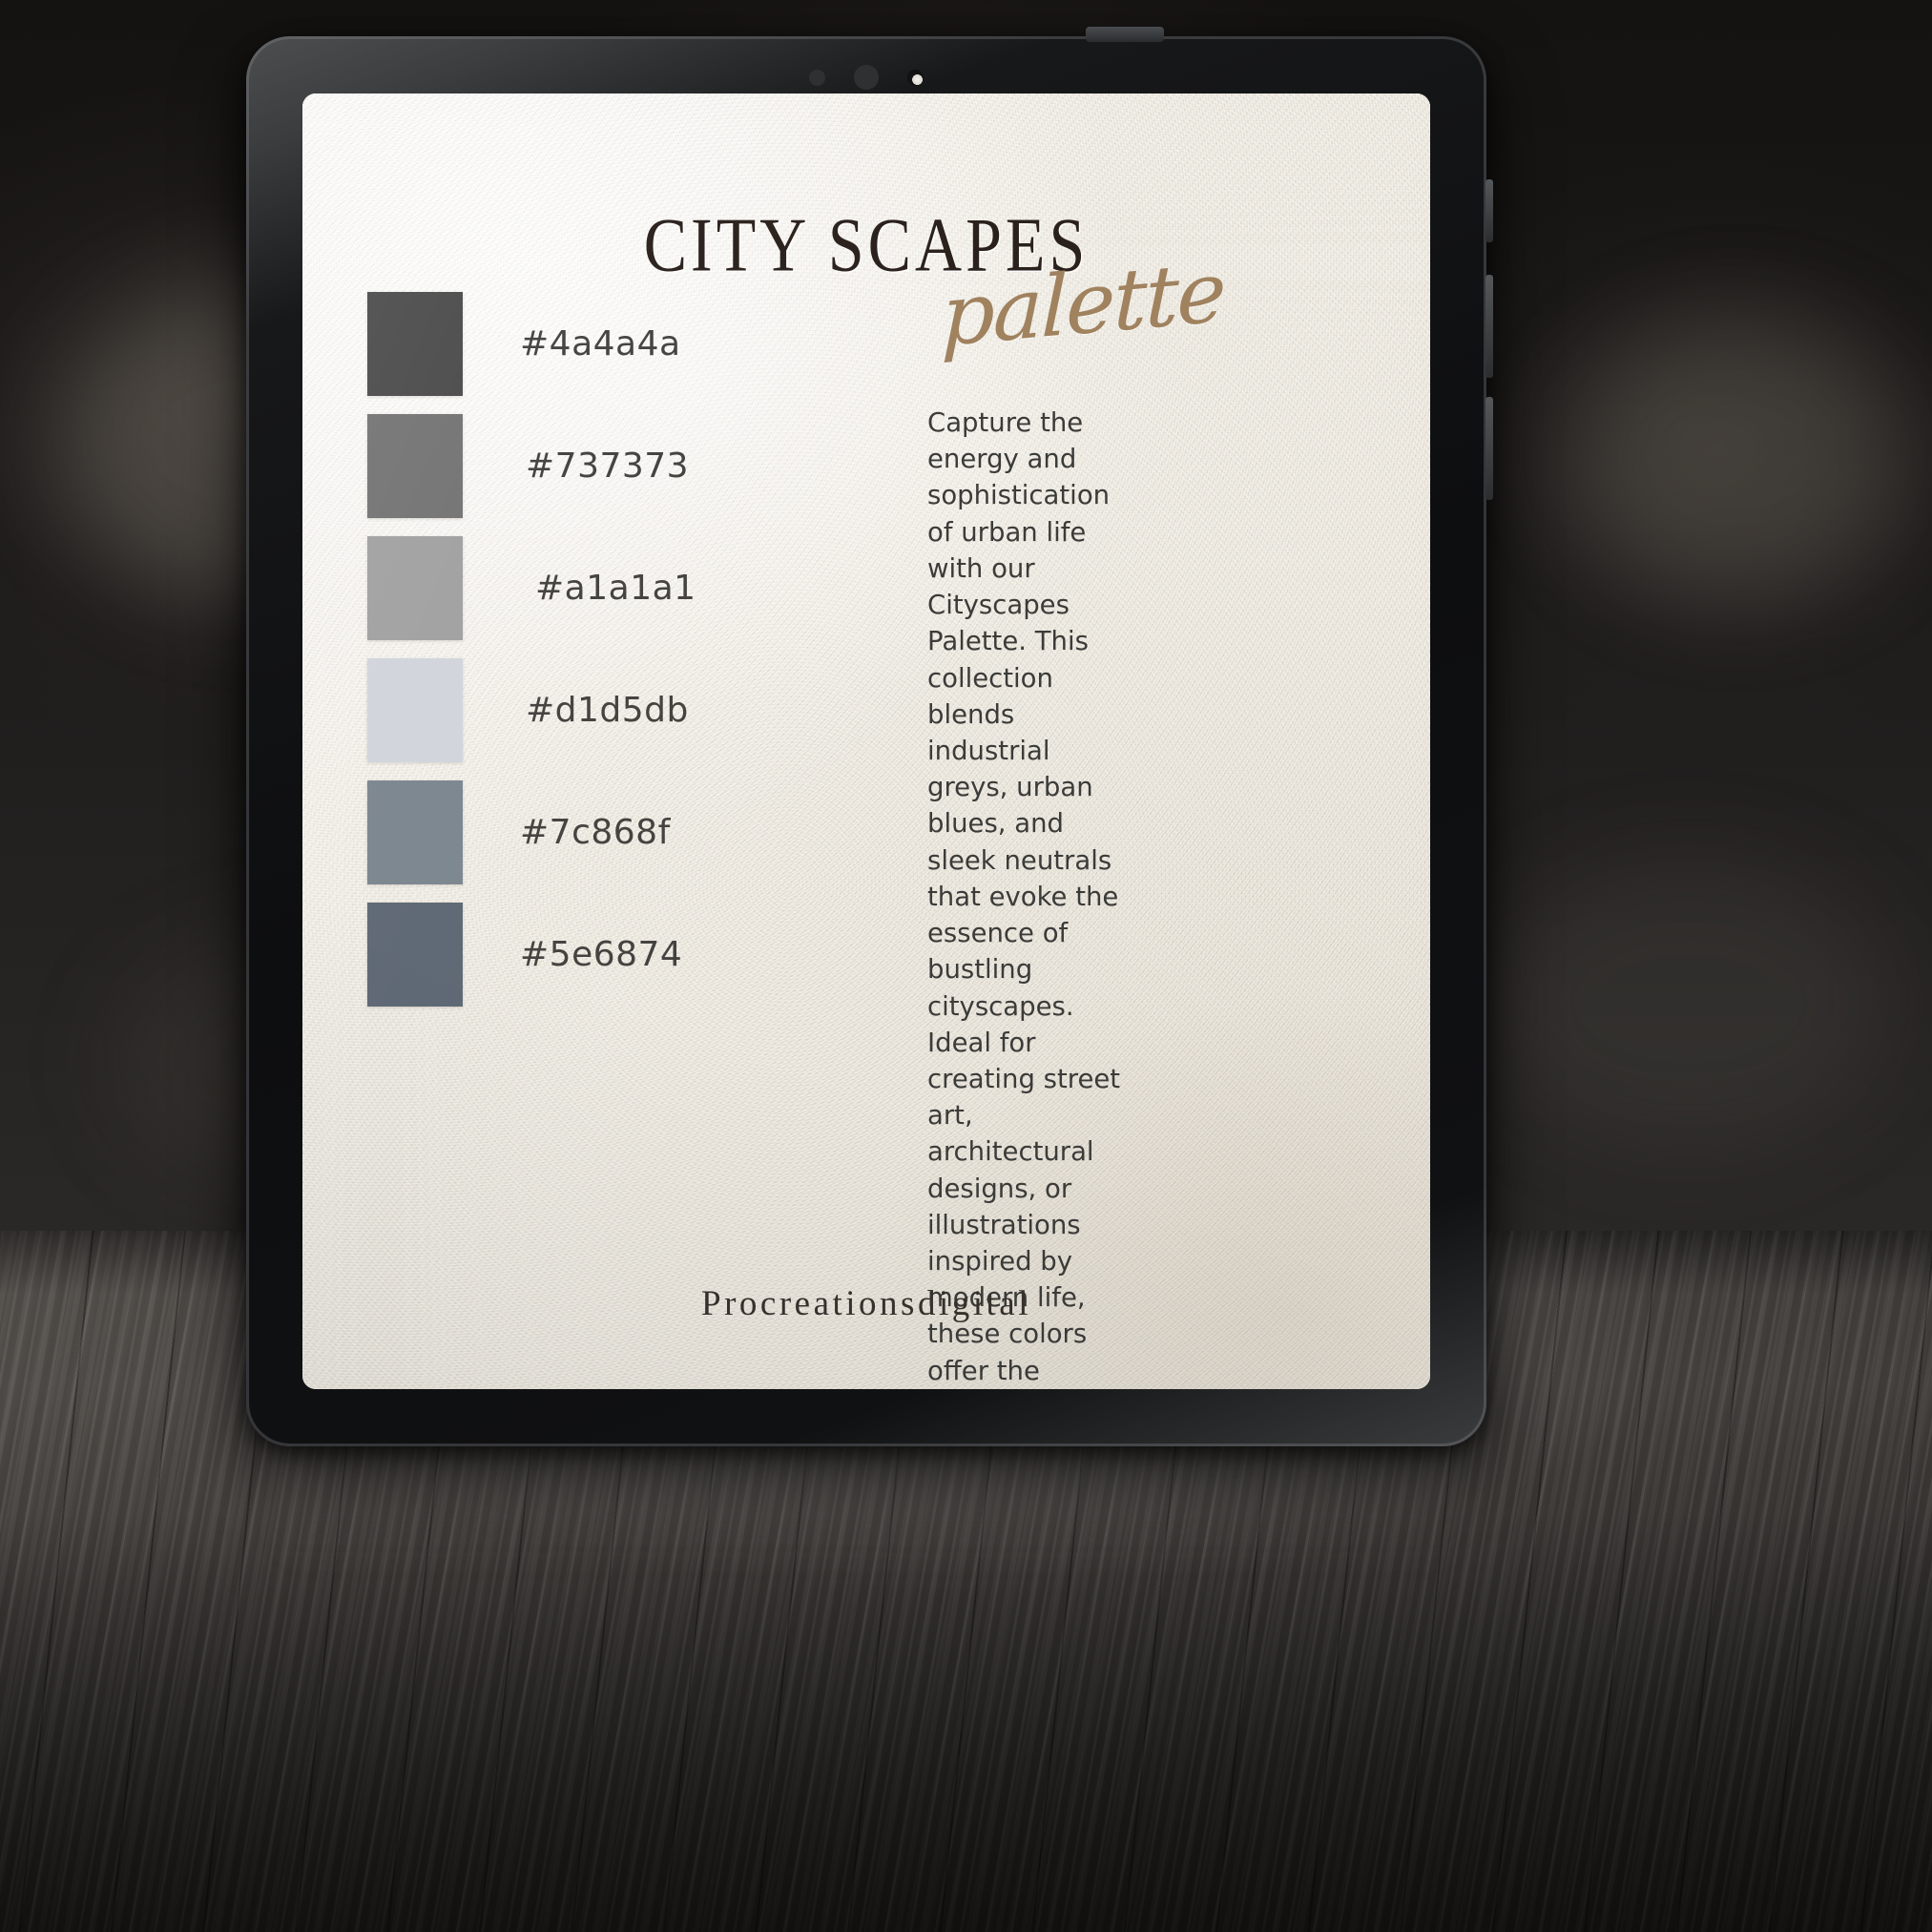 Image resolution: width=1932 pixels, height=1932 pixels. What do you see at coordinates (601, 954) in the screenshot?
I see `swatch-hex-label: #5e6874` at bounding box center [601, 954].